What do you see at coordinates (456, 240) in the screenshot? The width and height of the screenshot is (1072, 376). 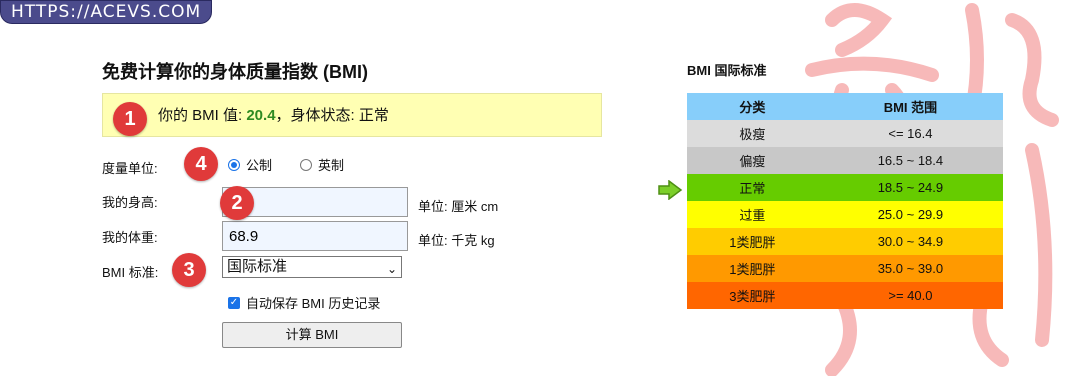 I see `weight-unit: 单位: 千克 kg` at bounding box center [456, 240].